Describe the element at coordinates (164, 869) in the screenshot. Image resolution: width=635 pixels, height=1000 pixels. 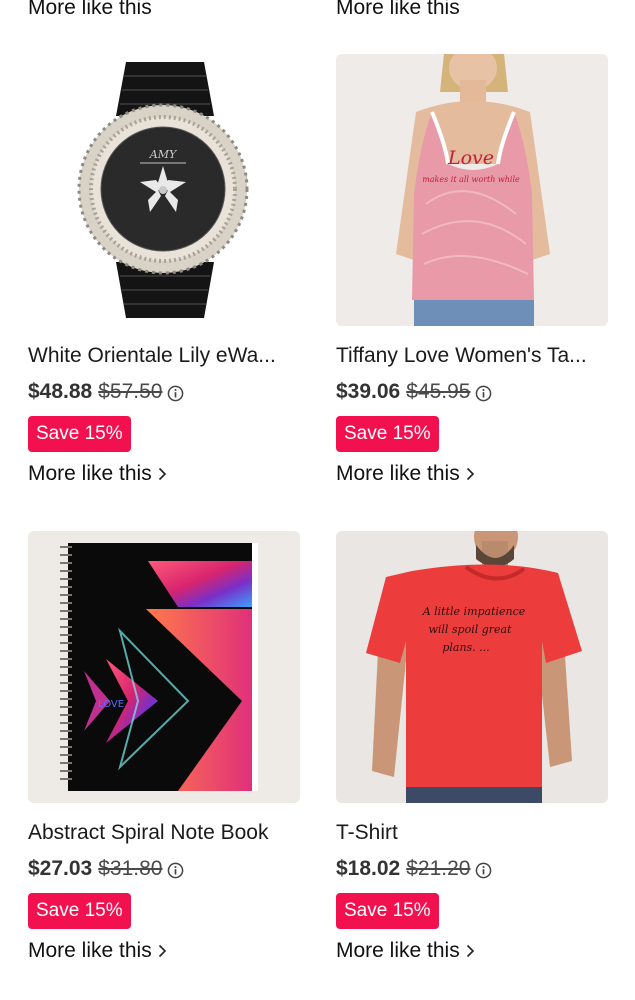
I see `price-row: $27.03 $31.80` at that location.